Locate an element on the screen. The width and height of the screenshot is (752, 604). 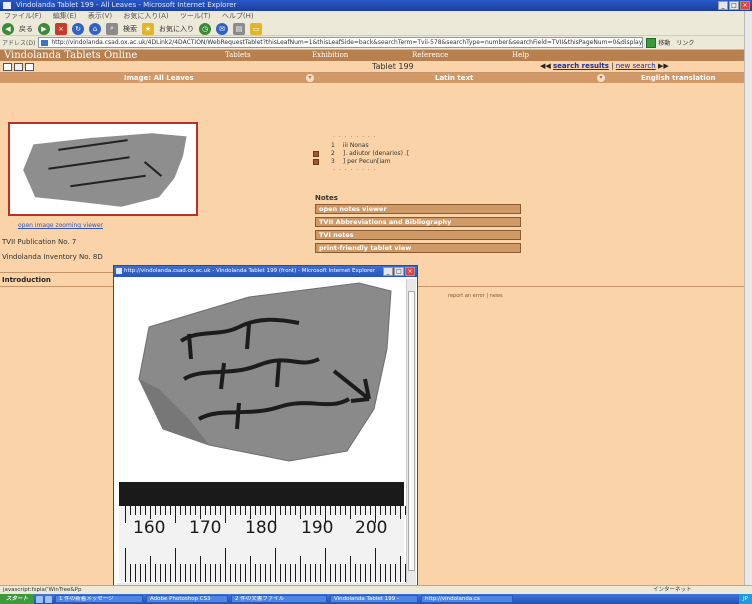
popup-close-icon: × is located at coordinates (410, 271).